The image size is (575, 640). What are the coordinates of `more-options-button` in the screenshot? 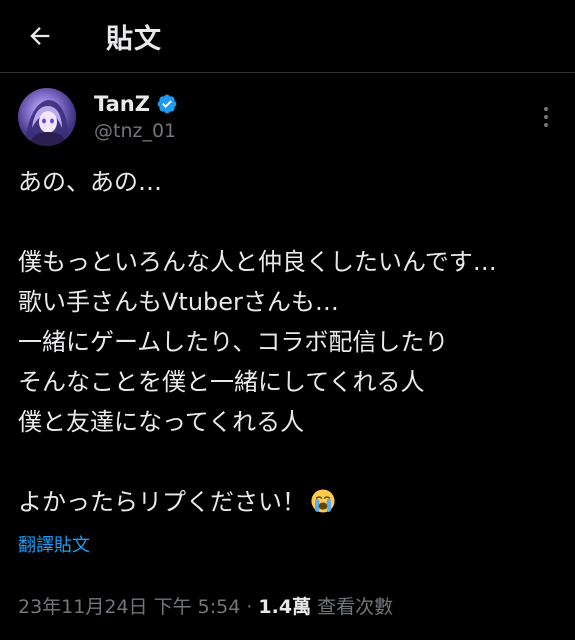 It's located at (546, 117).